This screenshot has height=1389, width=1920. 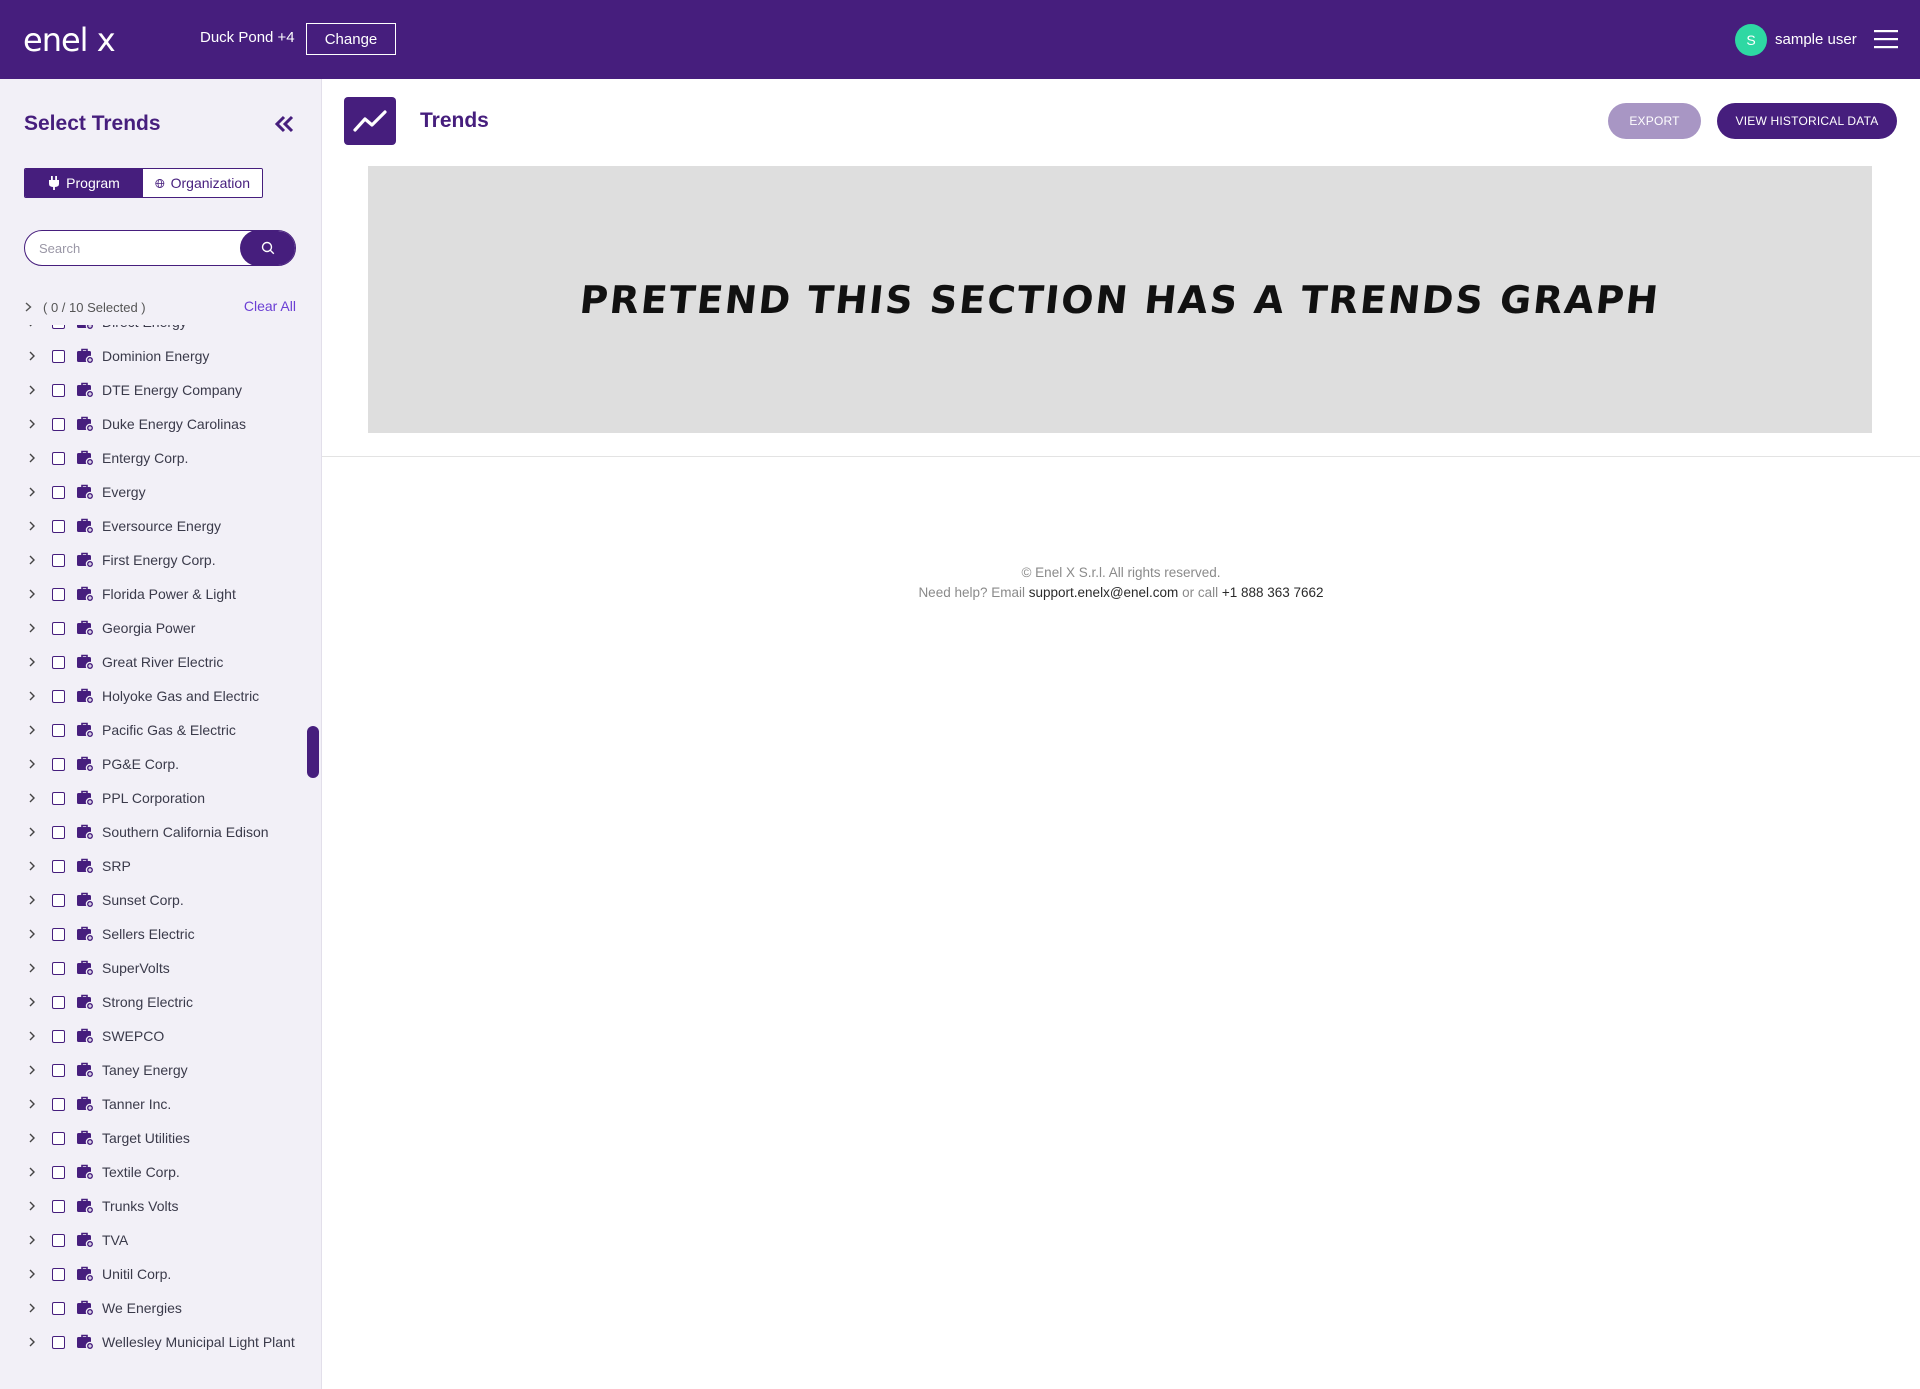 What do you see at coordinates (284, 124) in the screenshot?
I see `collapse-sidebar-icon` at bounding box center [284, 124].